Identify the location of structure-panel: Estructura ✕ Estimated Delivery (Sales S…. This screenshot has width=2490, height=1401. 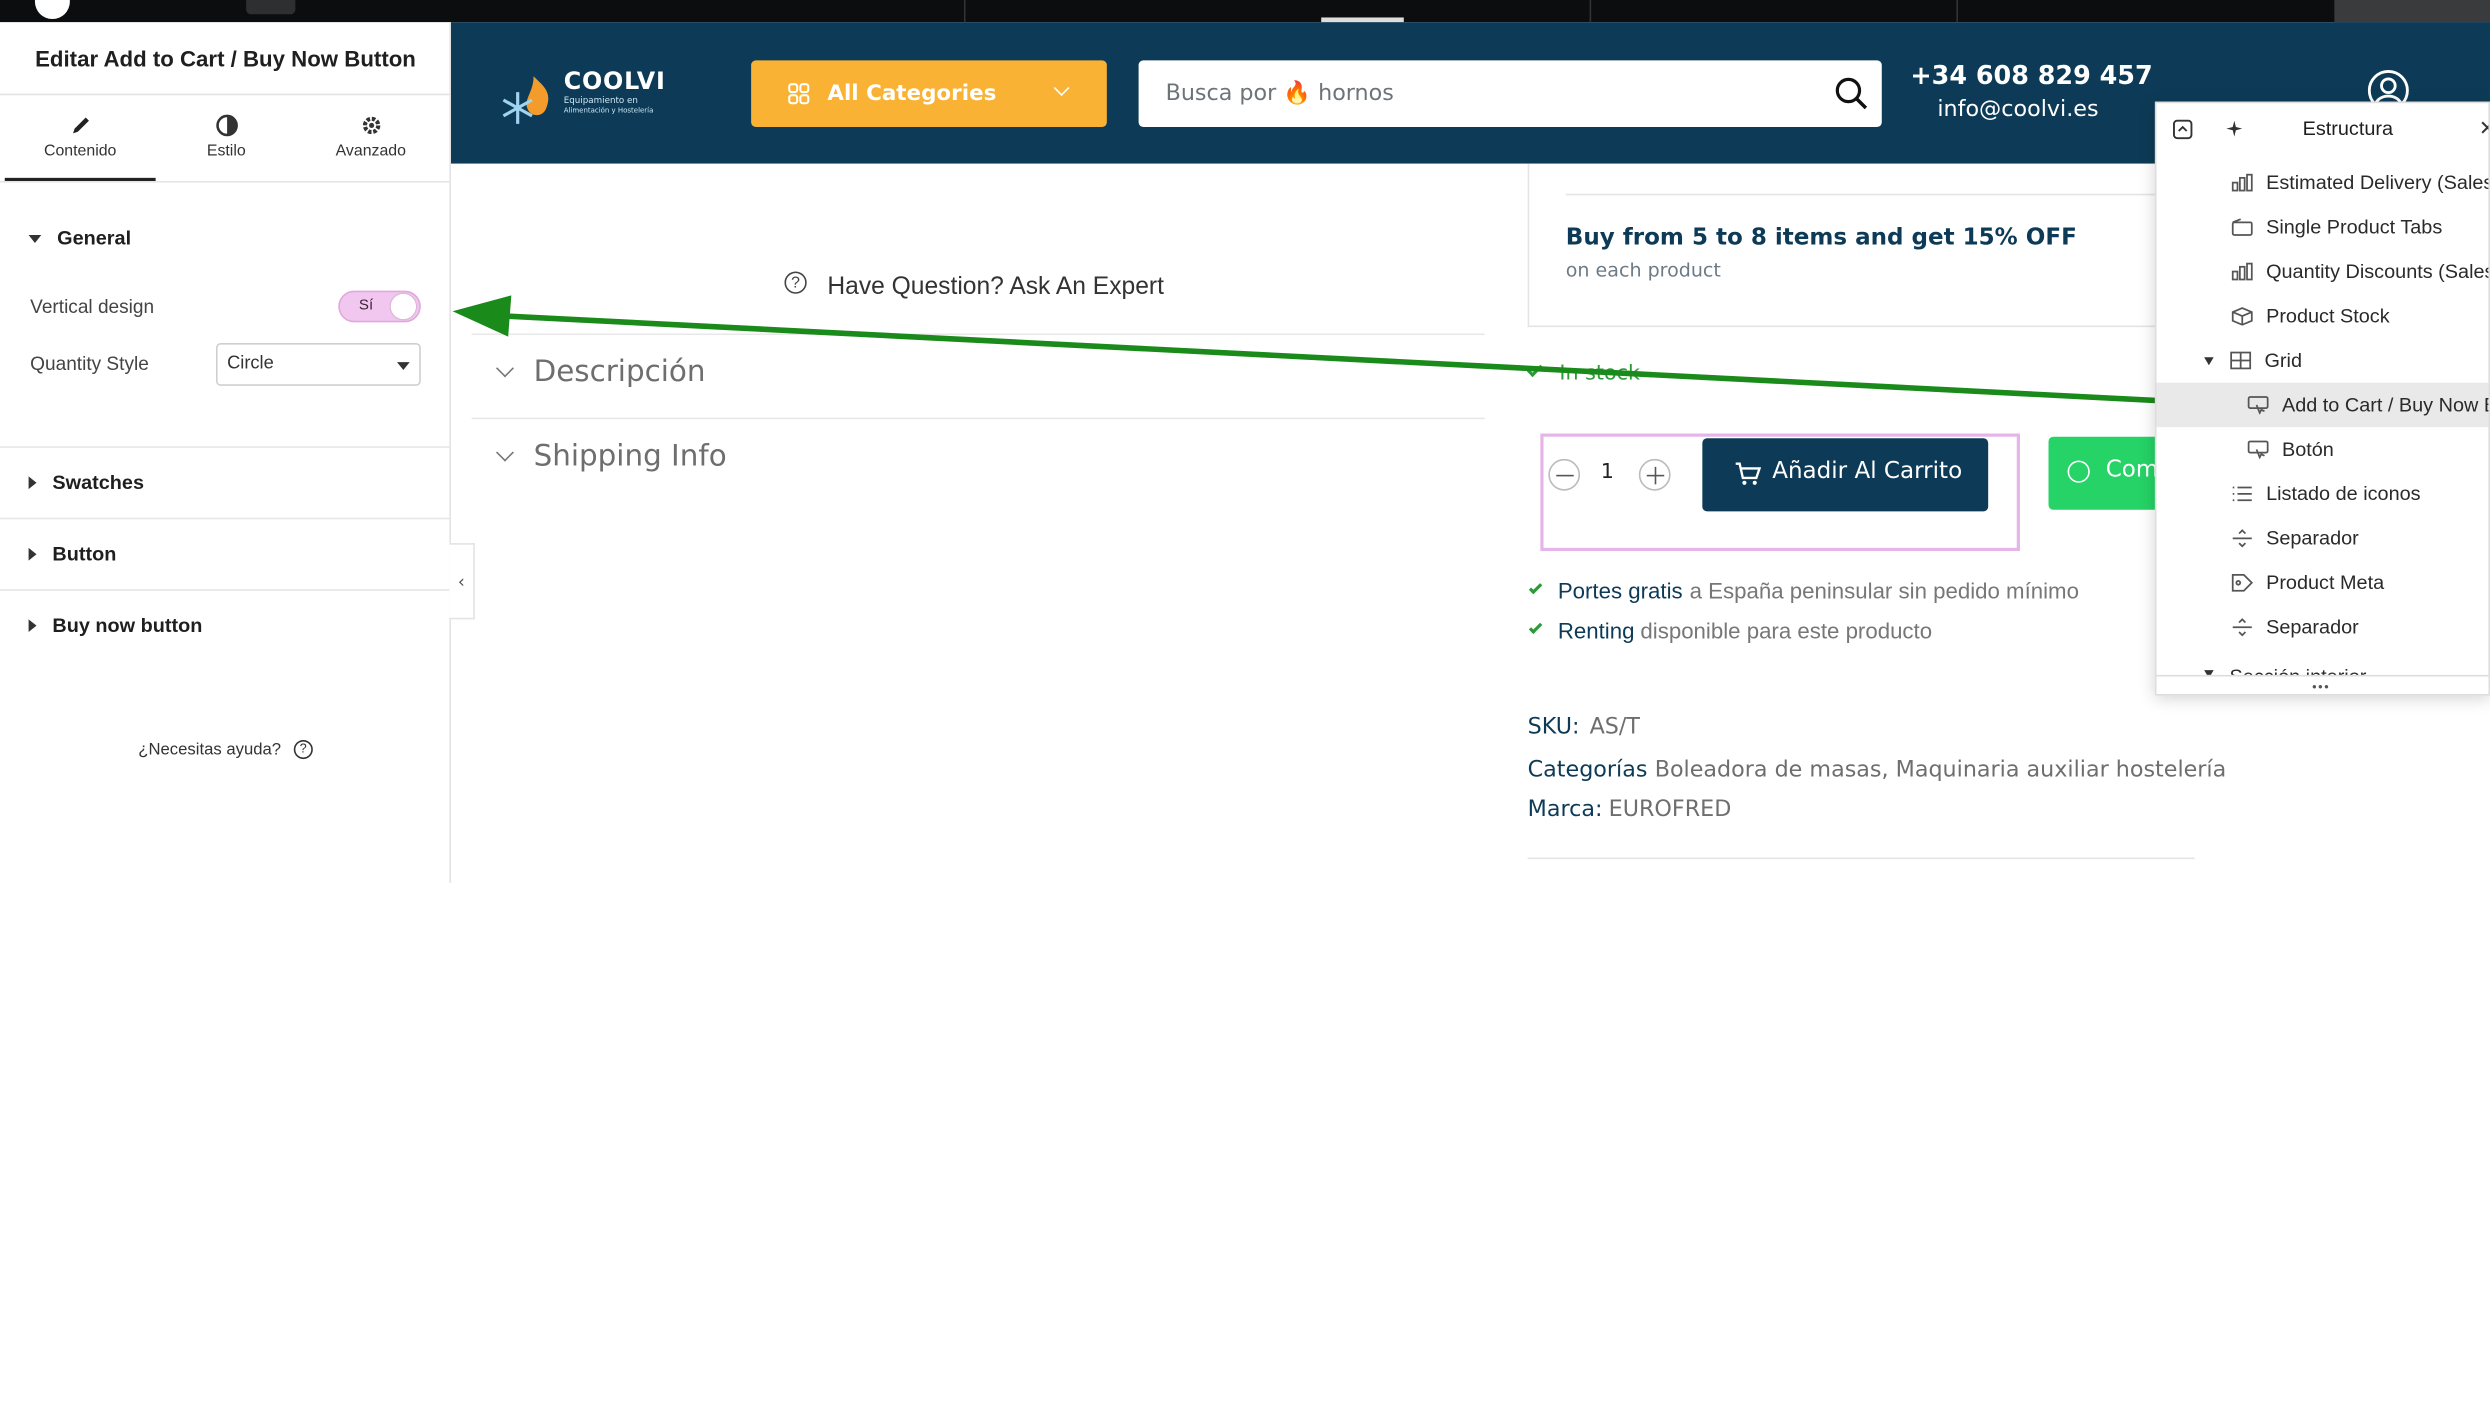
(2322, 398).